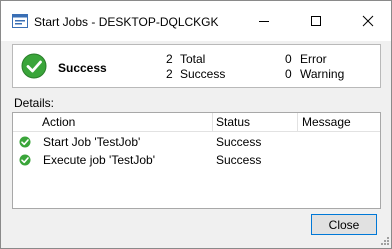 Image resolution: width=392 pixels, height=249 pixels. I want to click on resize-grip-icon, so click(384, 240).